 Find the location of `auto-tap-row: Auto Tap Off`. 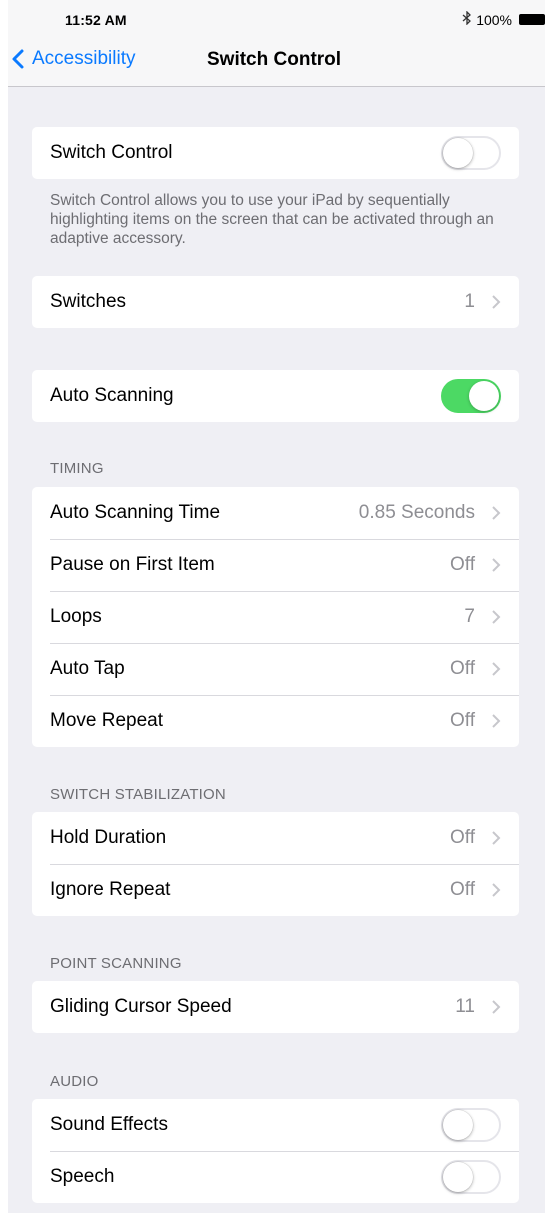

auto-tap-row: Auto Tap Off is located at coordinates (275, 669).